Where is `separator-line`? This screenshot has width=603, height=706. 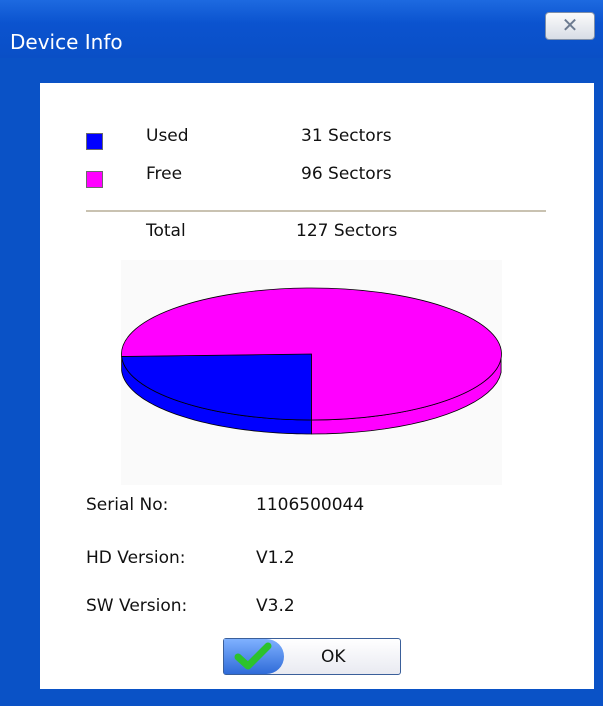 separator-line is located at coordinates (316, 211).